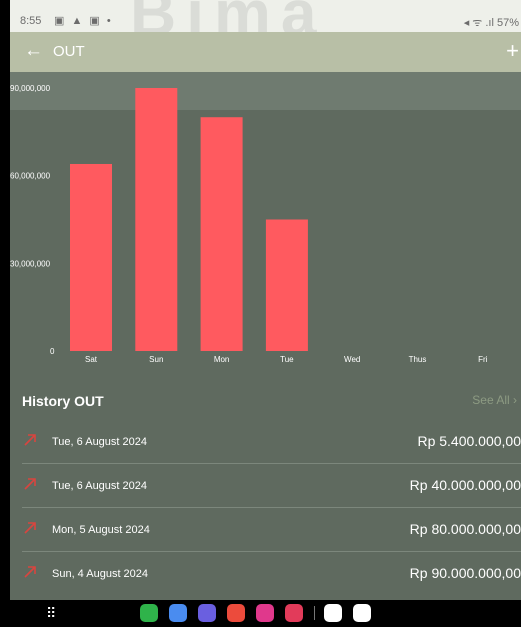  What do you see at coordinates (265, 400) in the screenshot?
I see `history-header: History OUT See All ›` at bounding box center [265, 400].